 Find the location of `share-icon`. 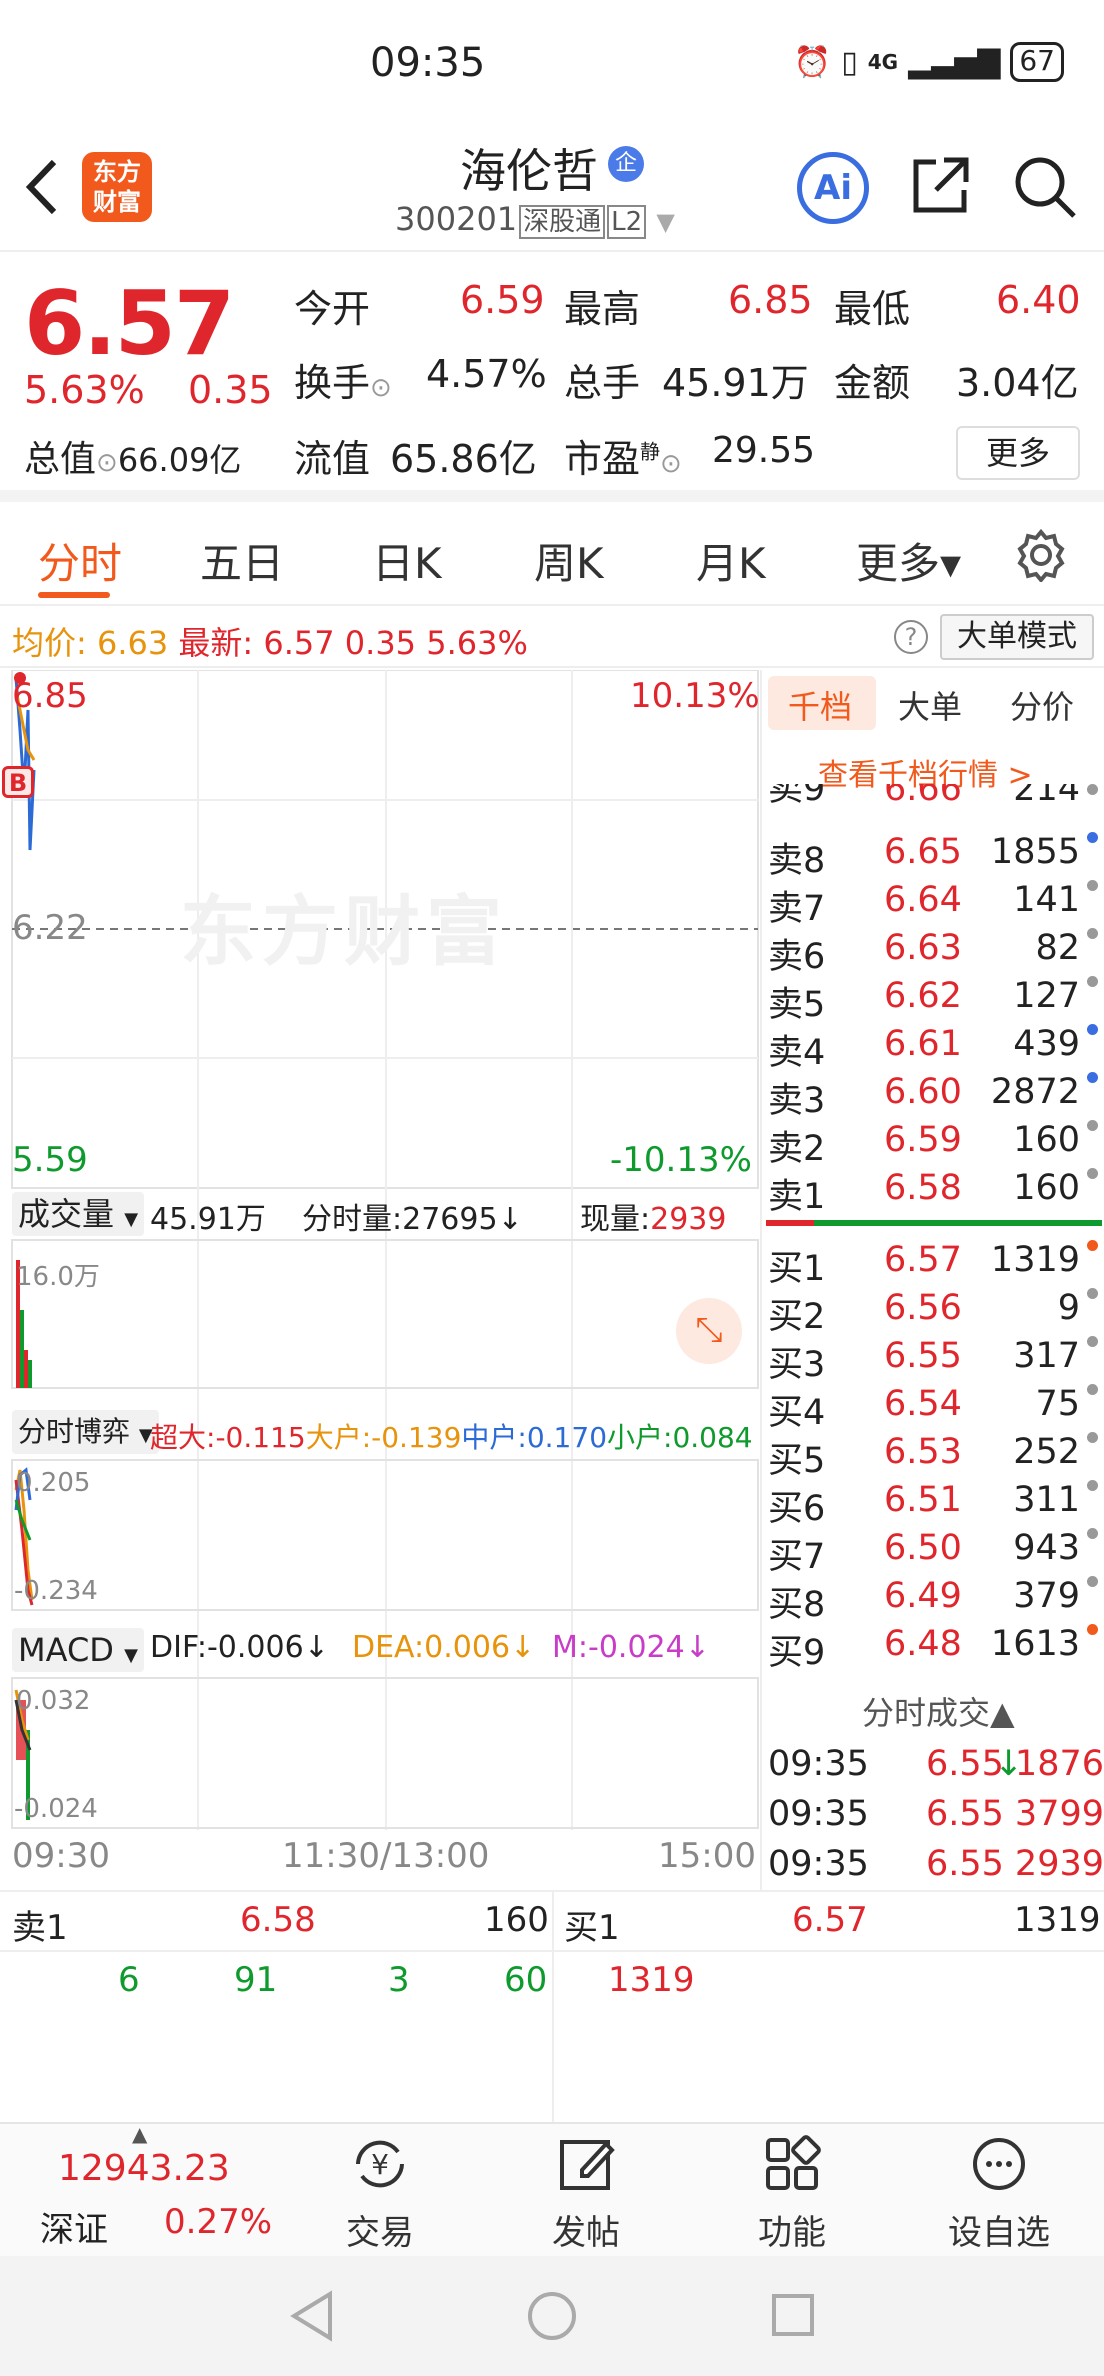

share-icon is located at coordinates (940, 188).